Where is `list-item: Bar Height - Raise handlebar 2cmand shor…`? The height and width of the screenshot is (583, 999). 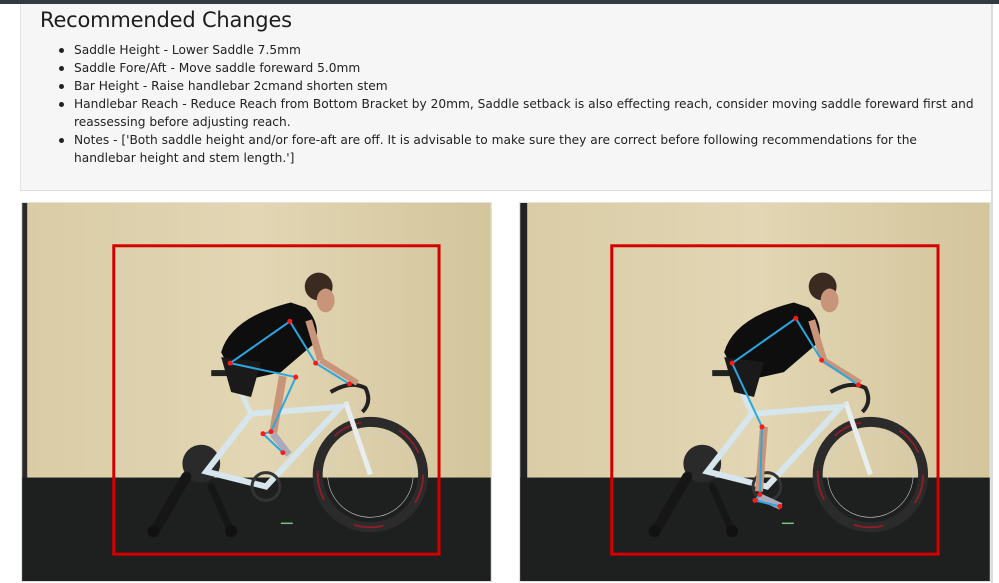
list-item: Bar Height - Raise handlebar 2cmand shor… is located at coordinates (519, 86).